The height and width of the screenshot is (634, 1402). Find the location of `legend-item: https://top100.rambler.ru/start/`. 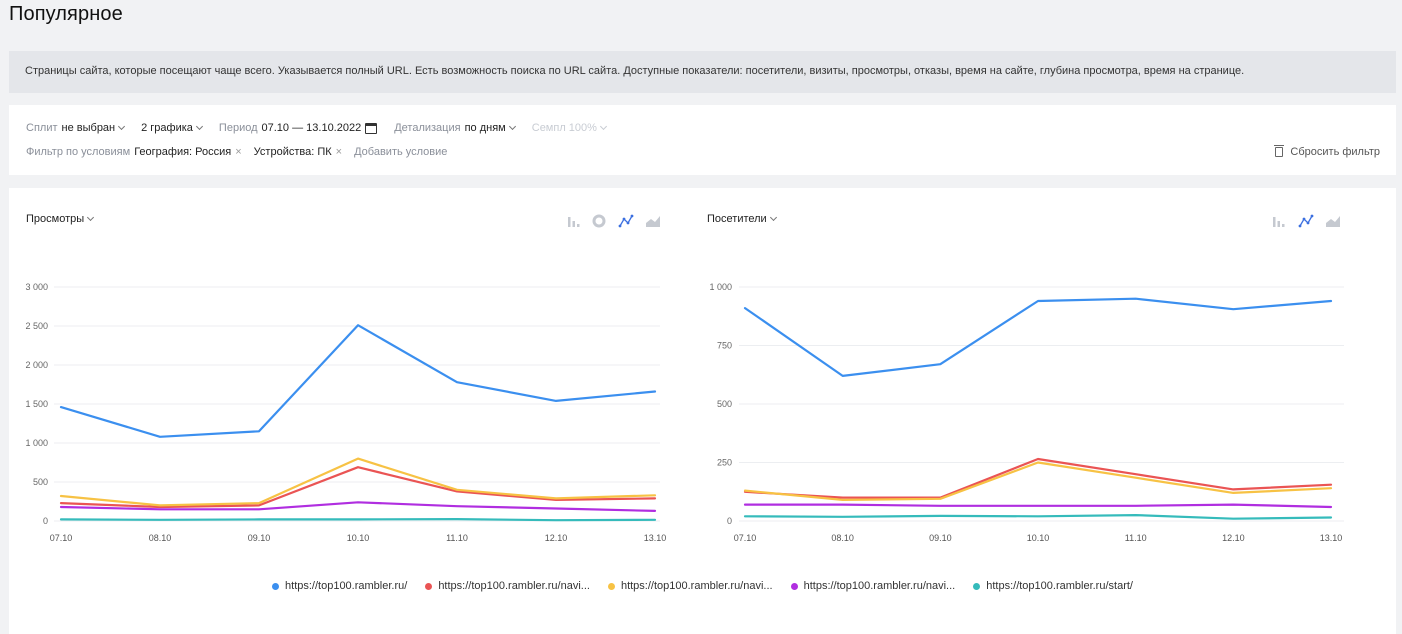

legend-item: https://top100.rambler.ru/start/ is located at coordinates (1053, 586).